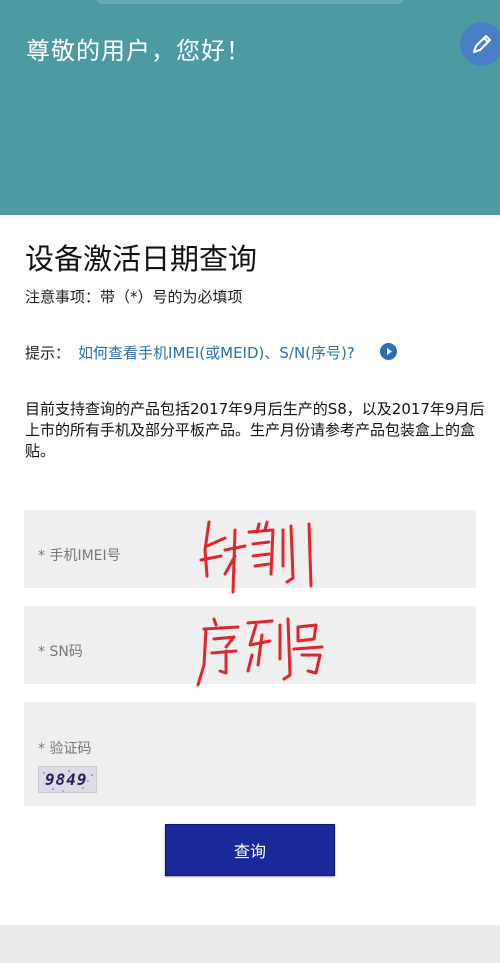 Image resolution: width=500 pixels, height=963 pixels. I want to click on play-circle-icon, so click(388, 351).